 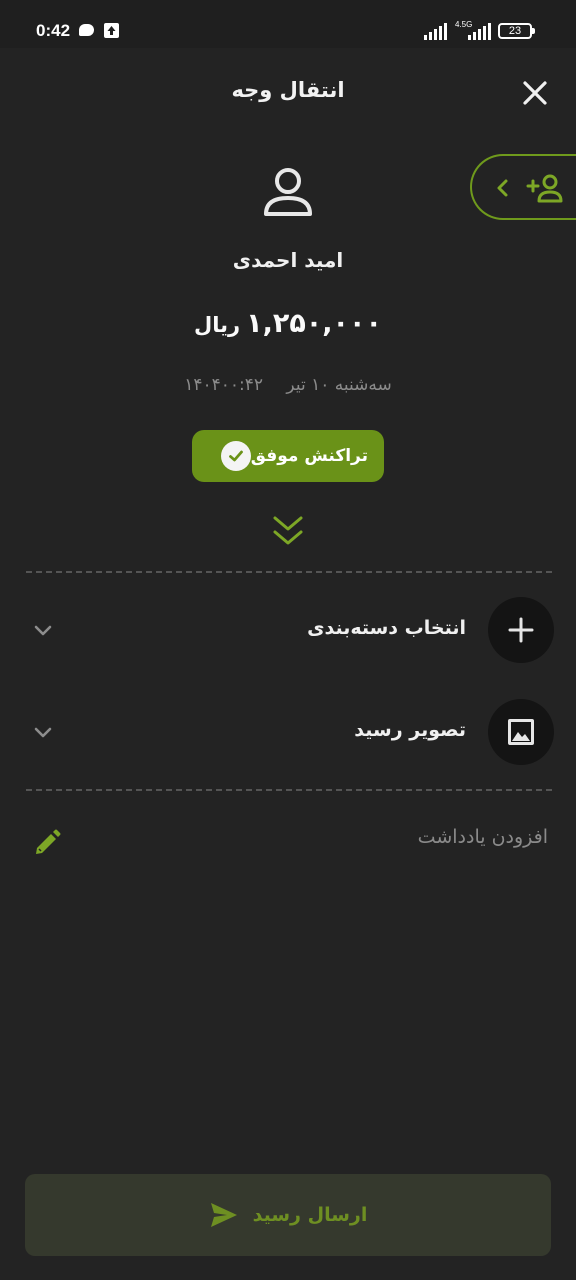 What do you see at coordinates (223, 1215) in the screenshot?
I see `send-icon` at bounding box center [223, 1215].